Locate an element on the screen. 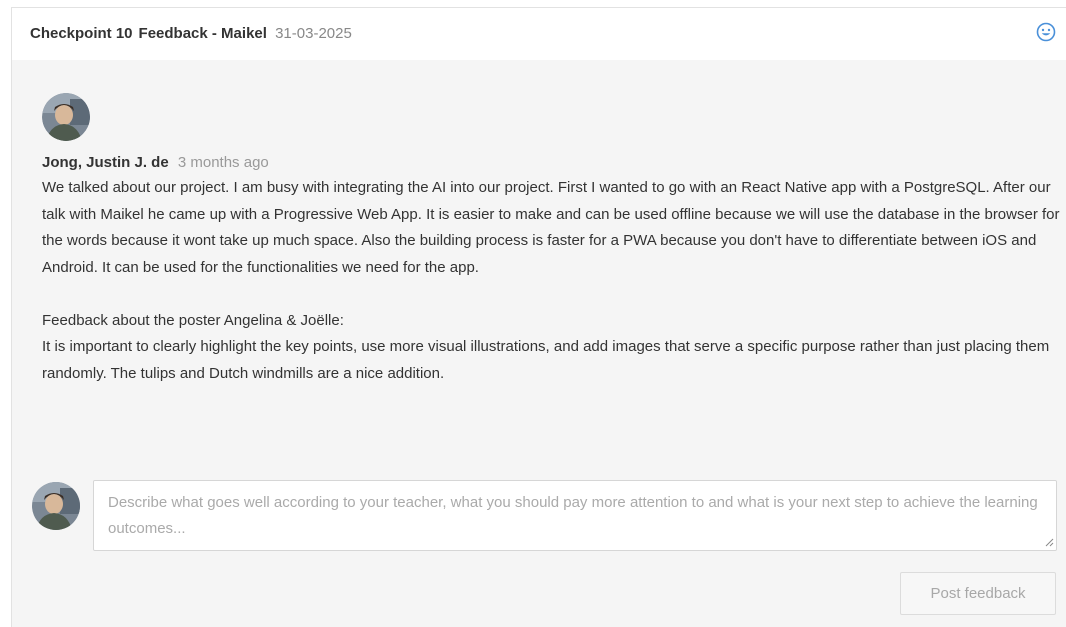  feedback-title: Feedback - Maikel is located at coordinates (202, 33).